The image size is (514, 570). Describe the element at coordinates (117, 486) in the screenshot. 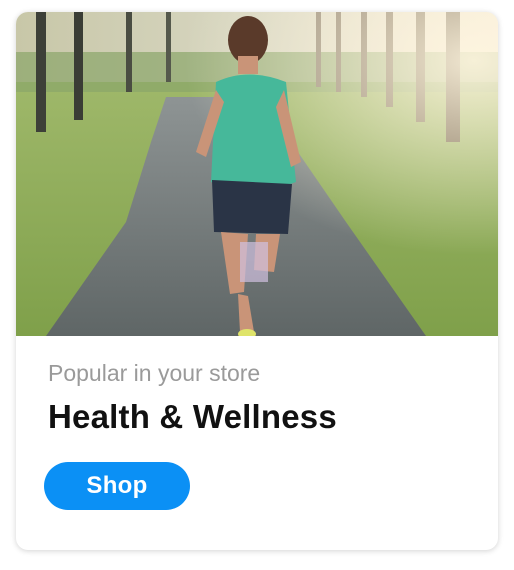

I see `shop-button: Shop` at that location.